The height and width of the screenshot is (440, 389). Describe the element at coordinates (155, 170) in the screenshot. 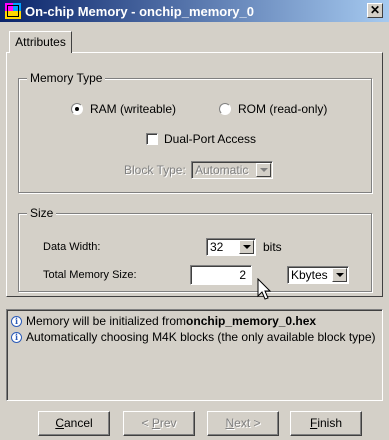

I see `block-type-label: Block Type:` at that location.